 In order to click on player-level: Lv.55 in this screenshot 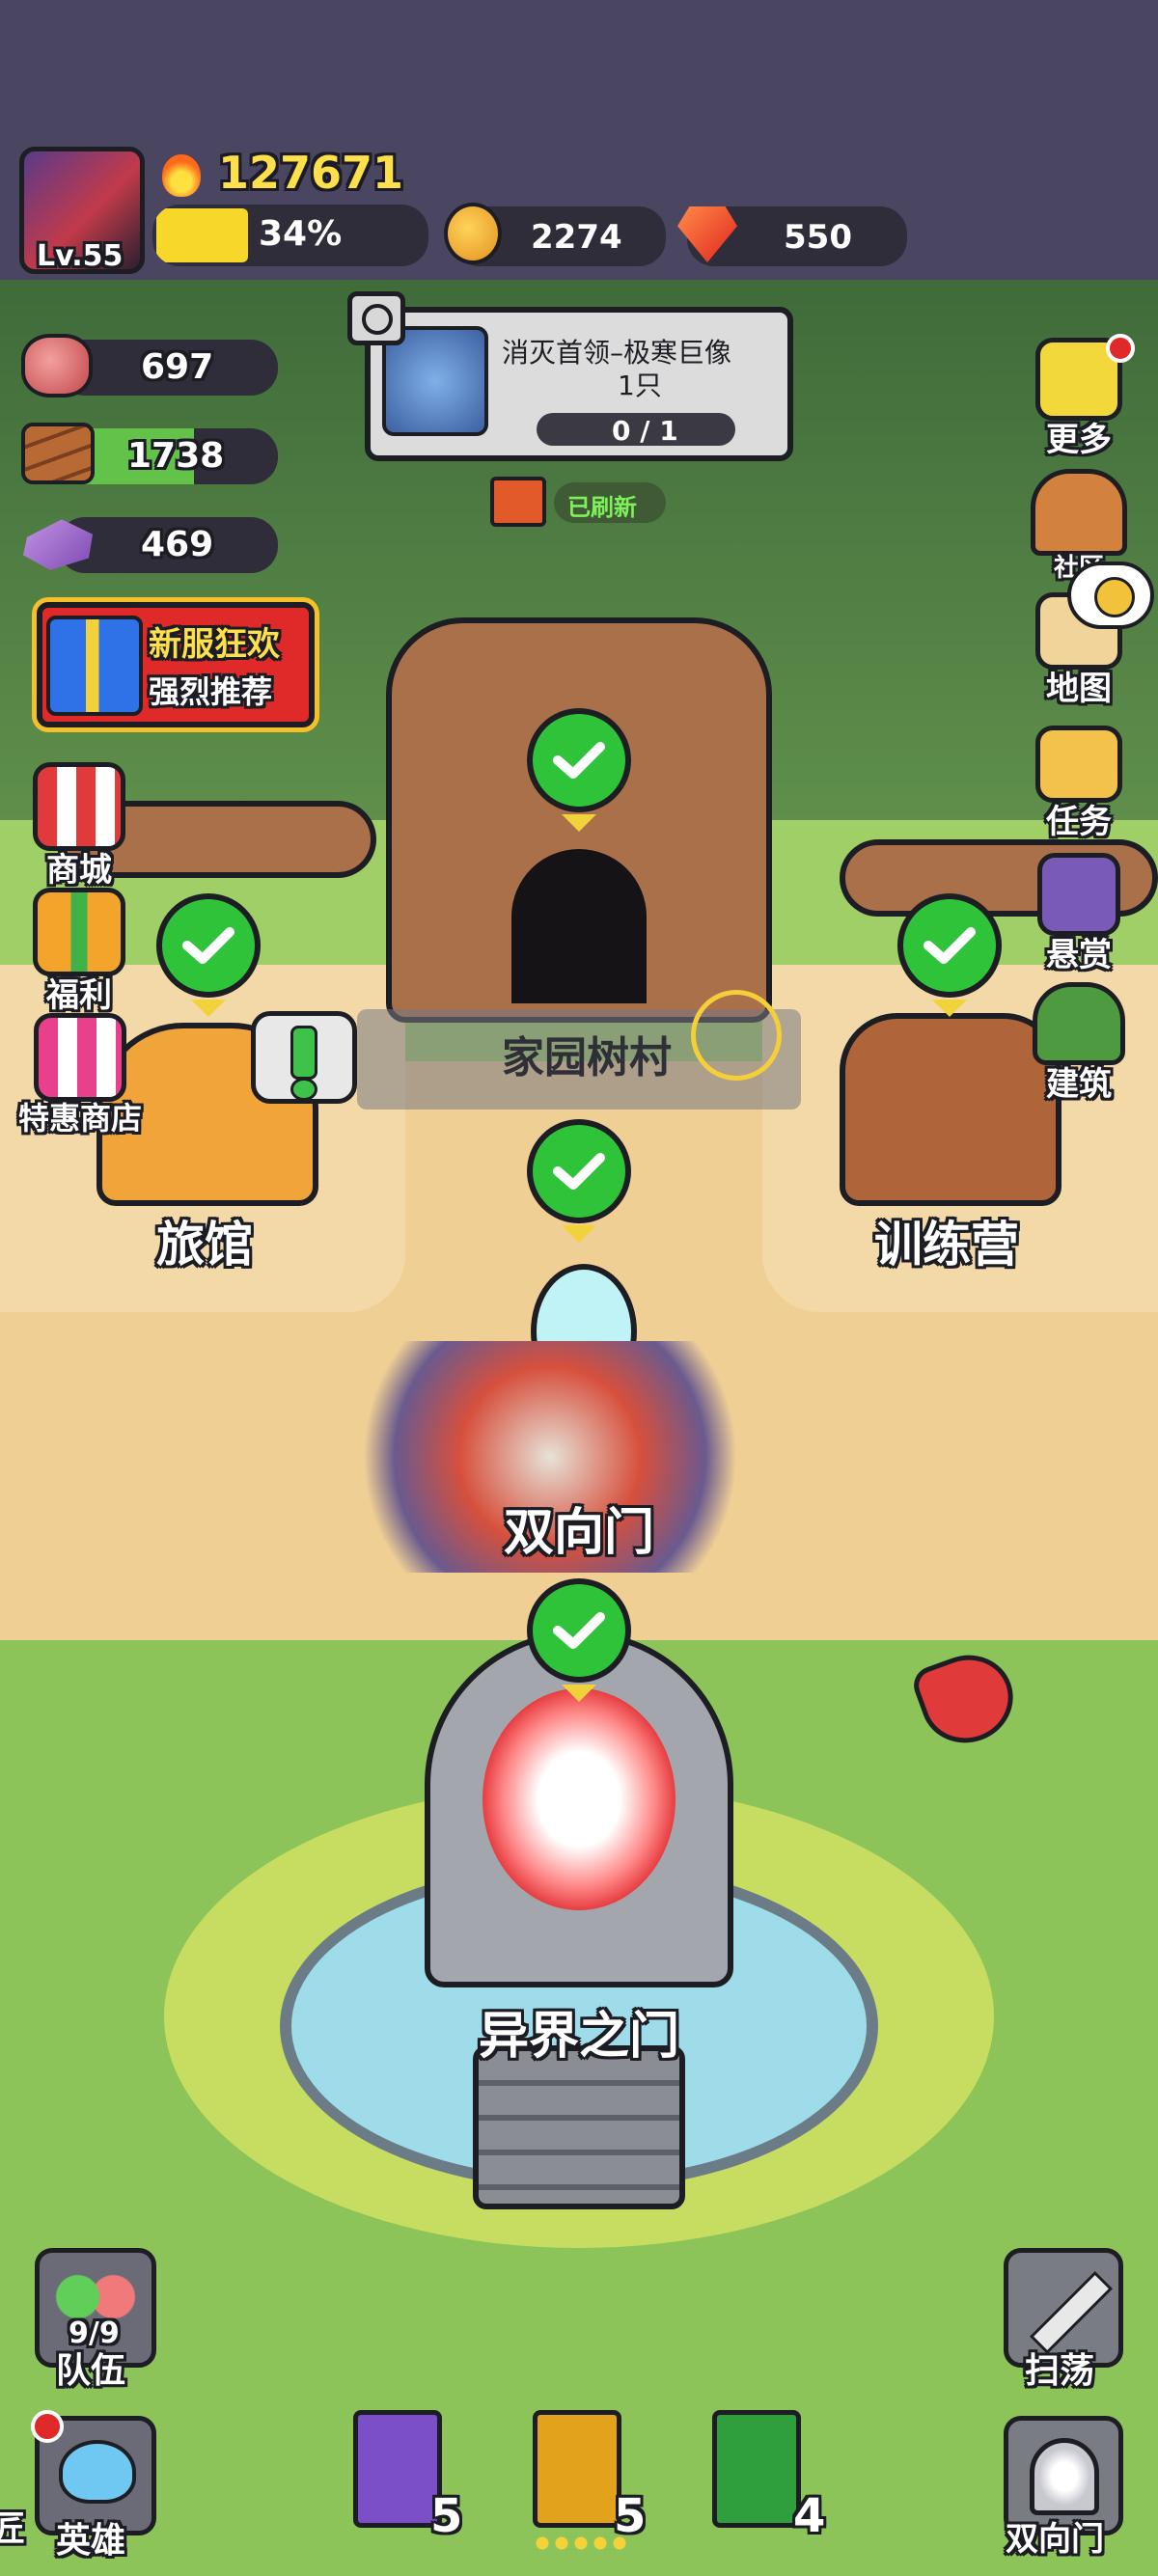, I will do `click(80, 256)`.